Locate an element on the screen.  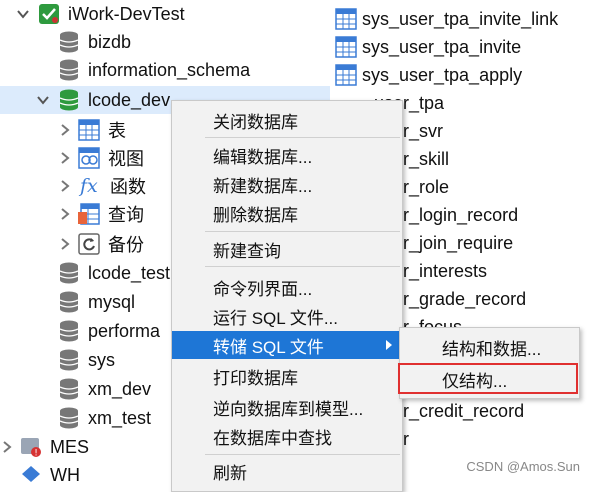
connection-offline-icon: ! is located at coordinates (31, 448).